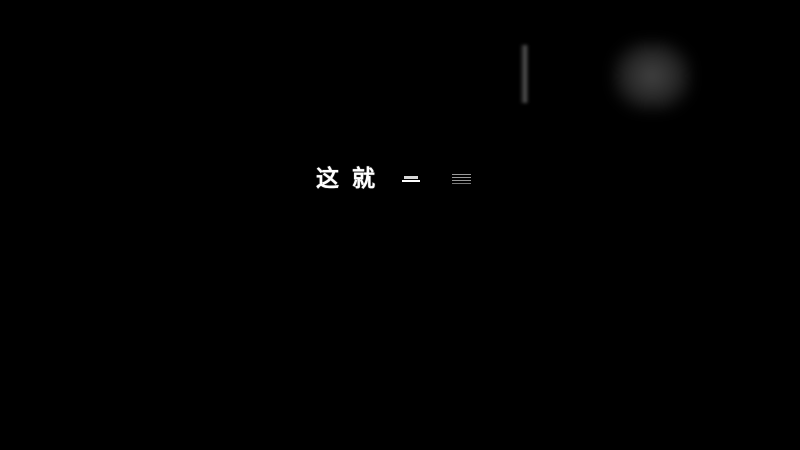  Describe the element at coordinates (327, 179) in the screenshot. I see `caption-char-1: 这` at that location.